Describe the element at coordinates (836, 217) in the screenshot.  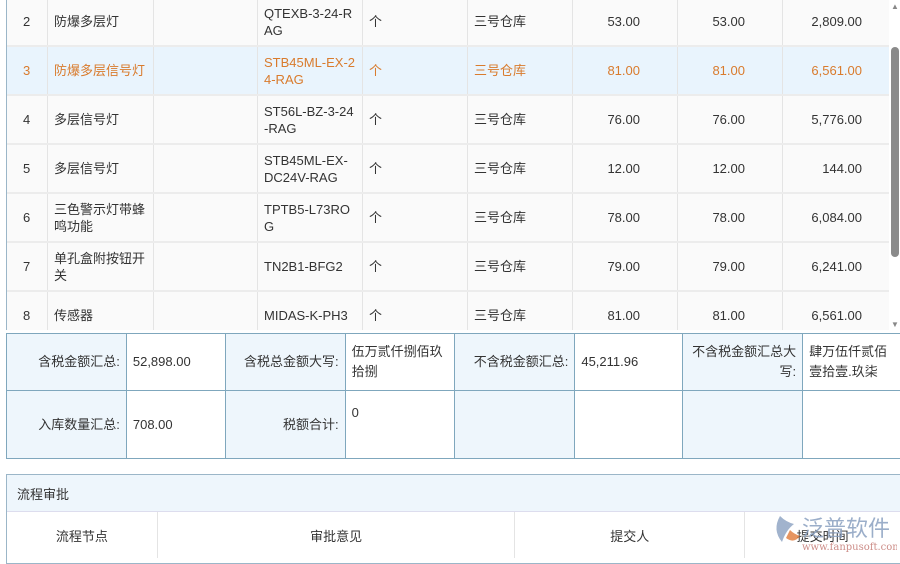
I see `item-amount: 6,084.00` at that location.